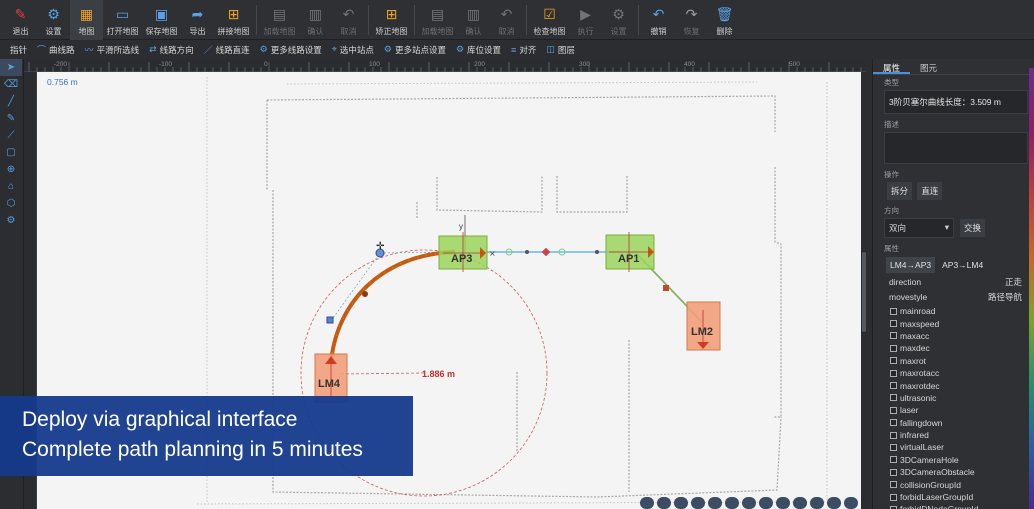  Describe the element at coordinates (953, 484) in the screenshot. I see `attr-checkbox-collisionGroupId: collisionGroupId` at that location.